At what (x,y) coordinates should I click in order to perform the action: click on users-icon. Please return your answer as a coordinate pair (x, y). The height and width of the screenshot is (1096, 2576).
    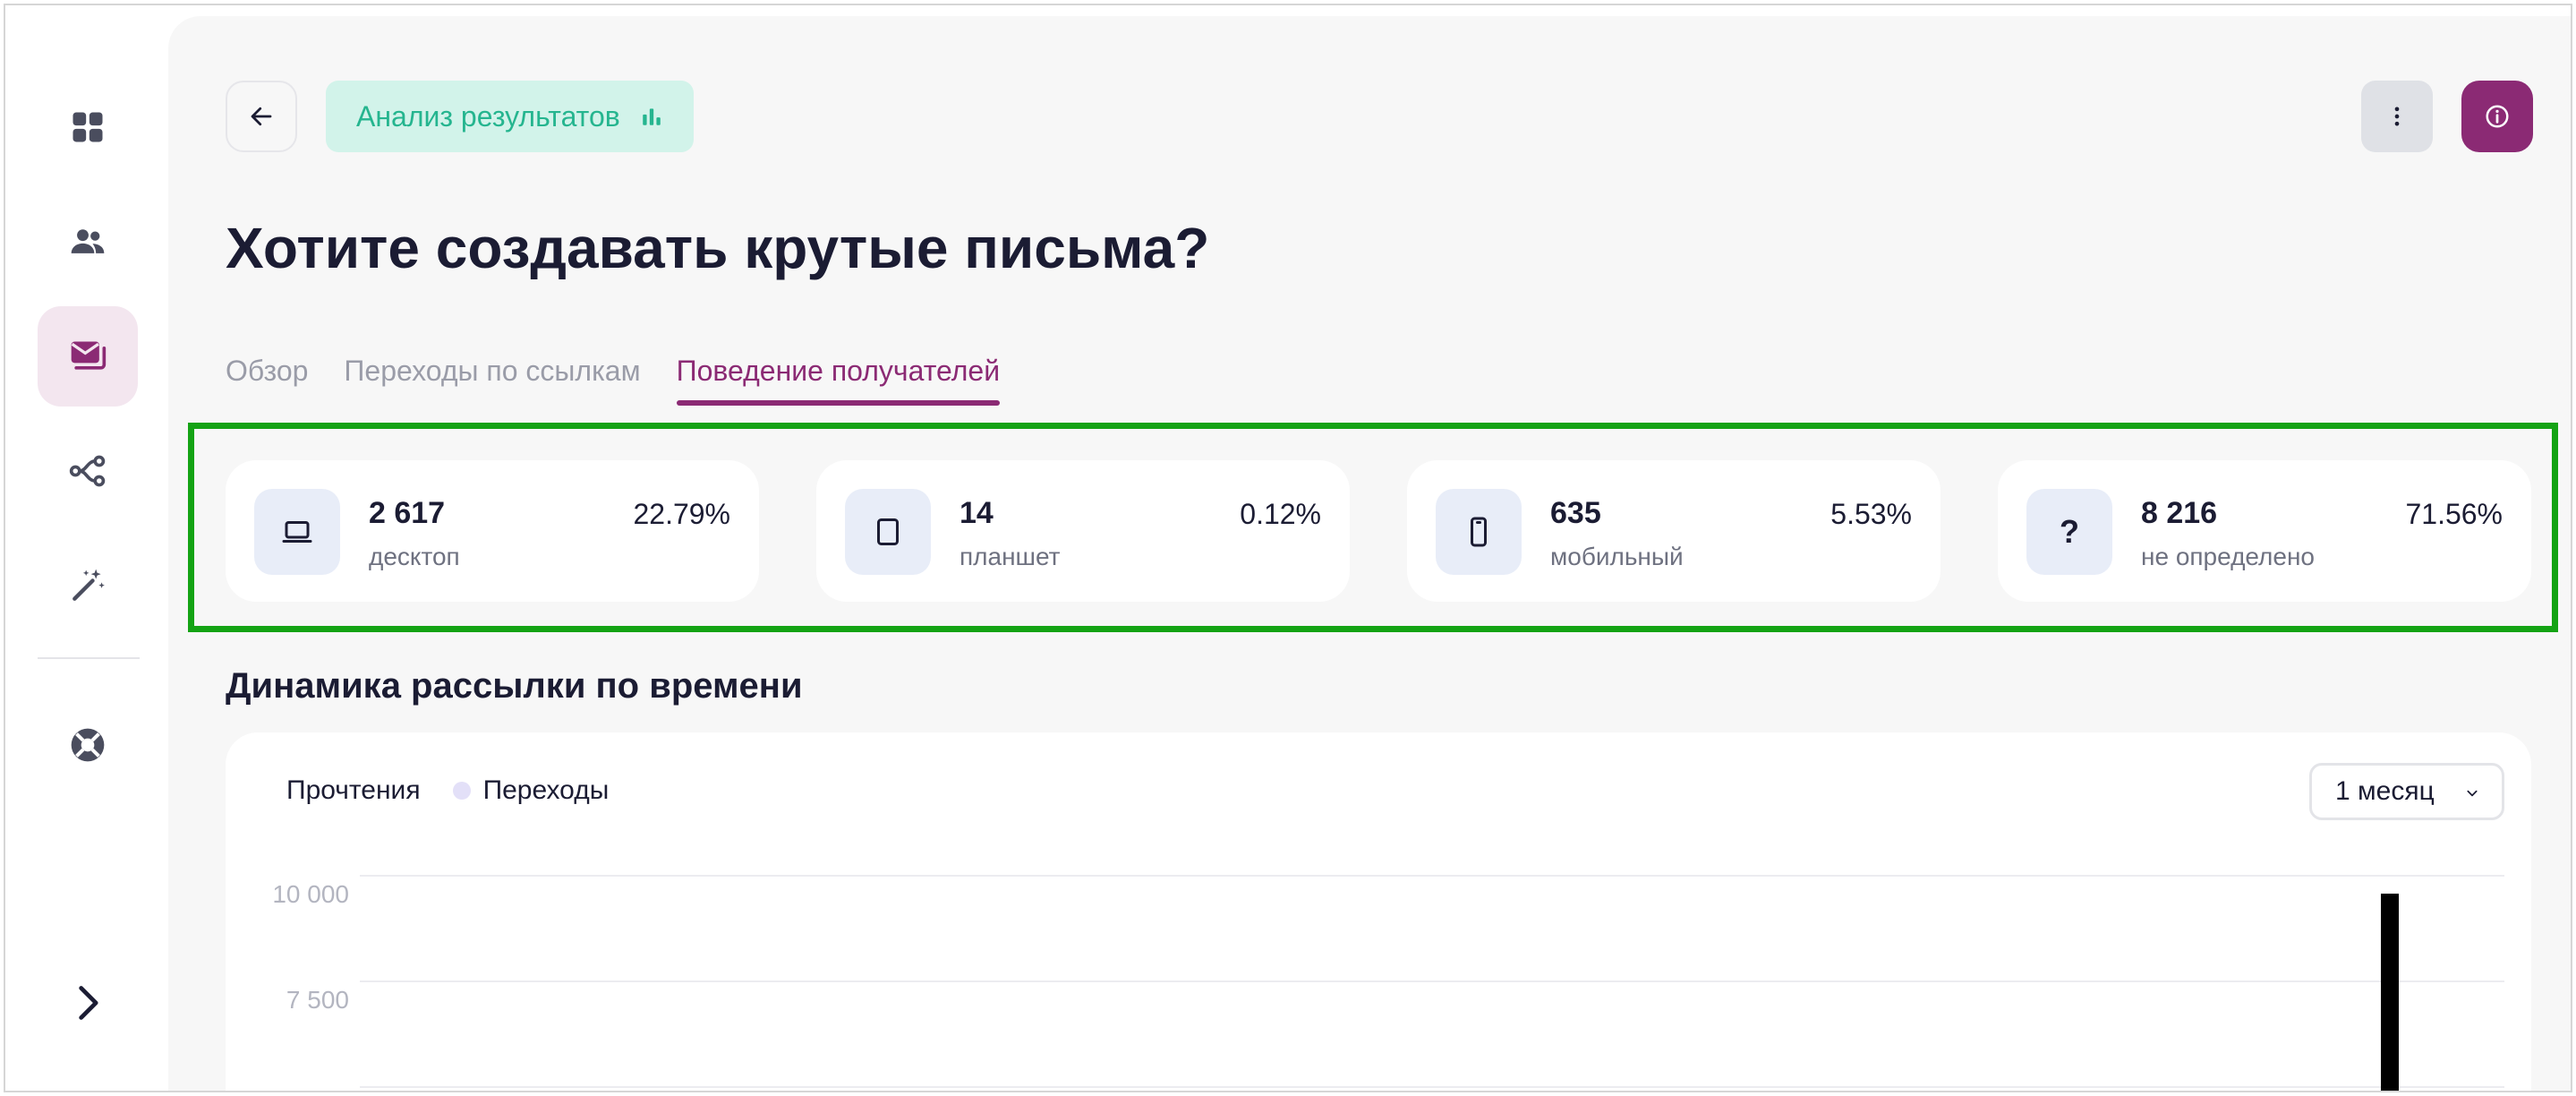
    Looking at the image, I should click on (88, 241).